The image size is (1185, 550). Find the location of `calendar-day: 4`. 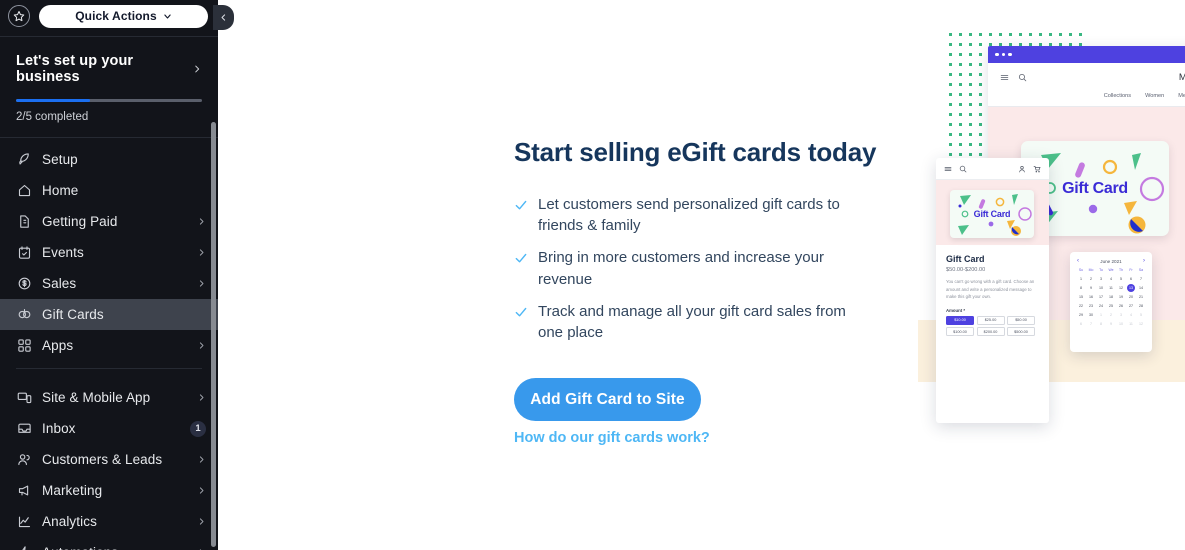

calendar-day: 4 is located at coordinates (1111, 279).